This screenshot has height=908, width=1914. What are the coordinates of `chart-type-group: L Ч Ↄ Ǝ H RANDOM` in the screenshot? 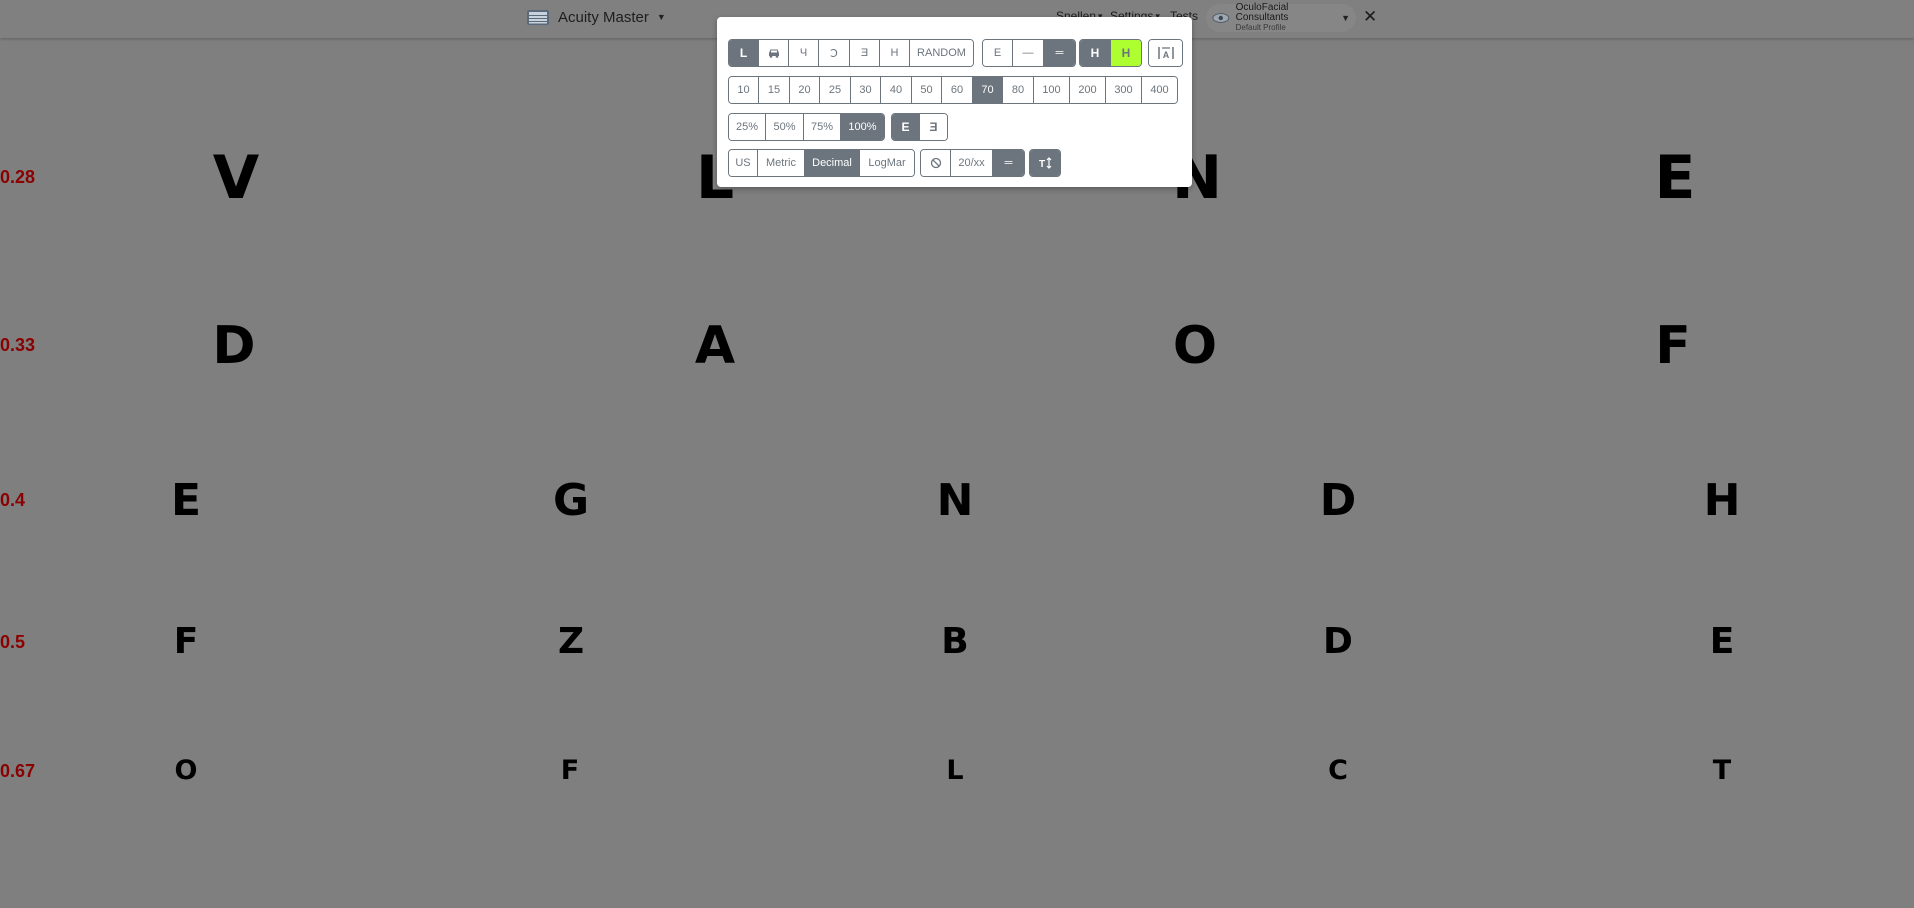 It's located at (851, 53).